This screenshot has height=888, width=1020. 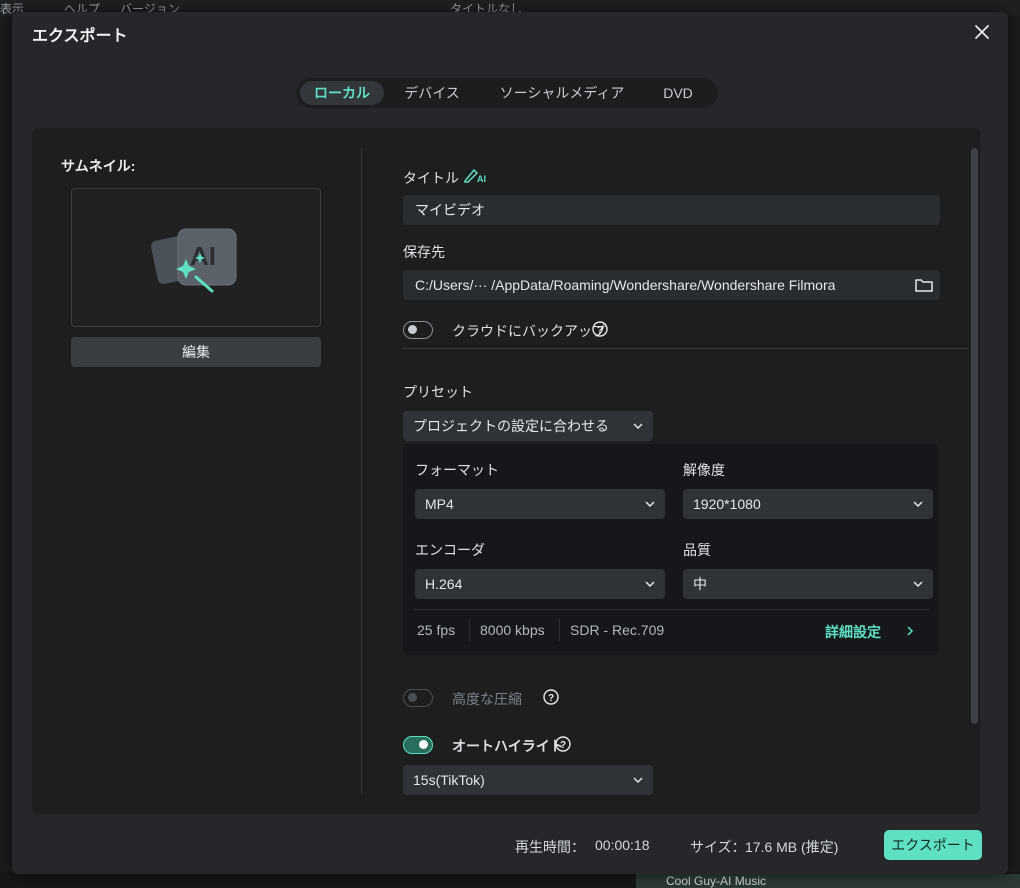 I want to click on section-divider, so click(x=685, y=348).